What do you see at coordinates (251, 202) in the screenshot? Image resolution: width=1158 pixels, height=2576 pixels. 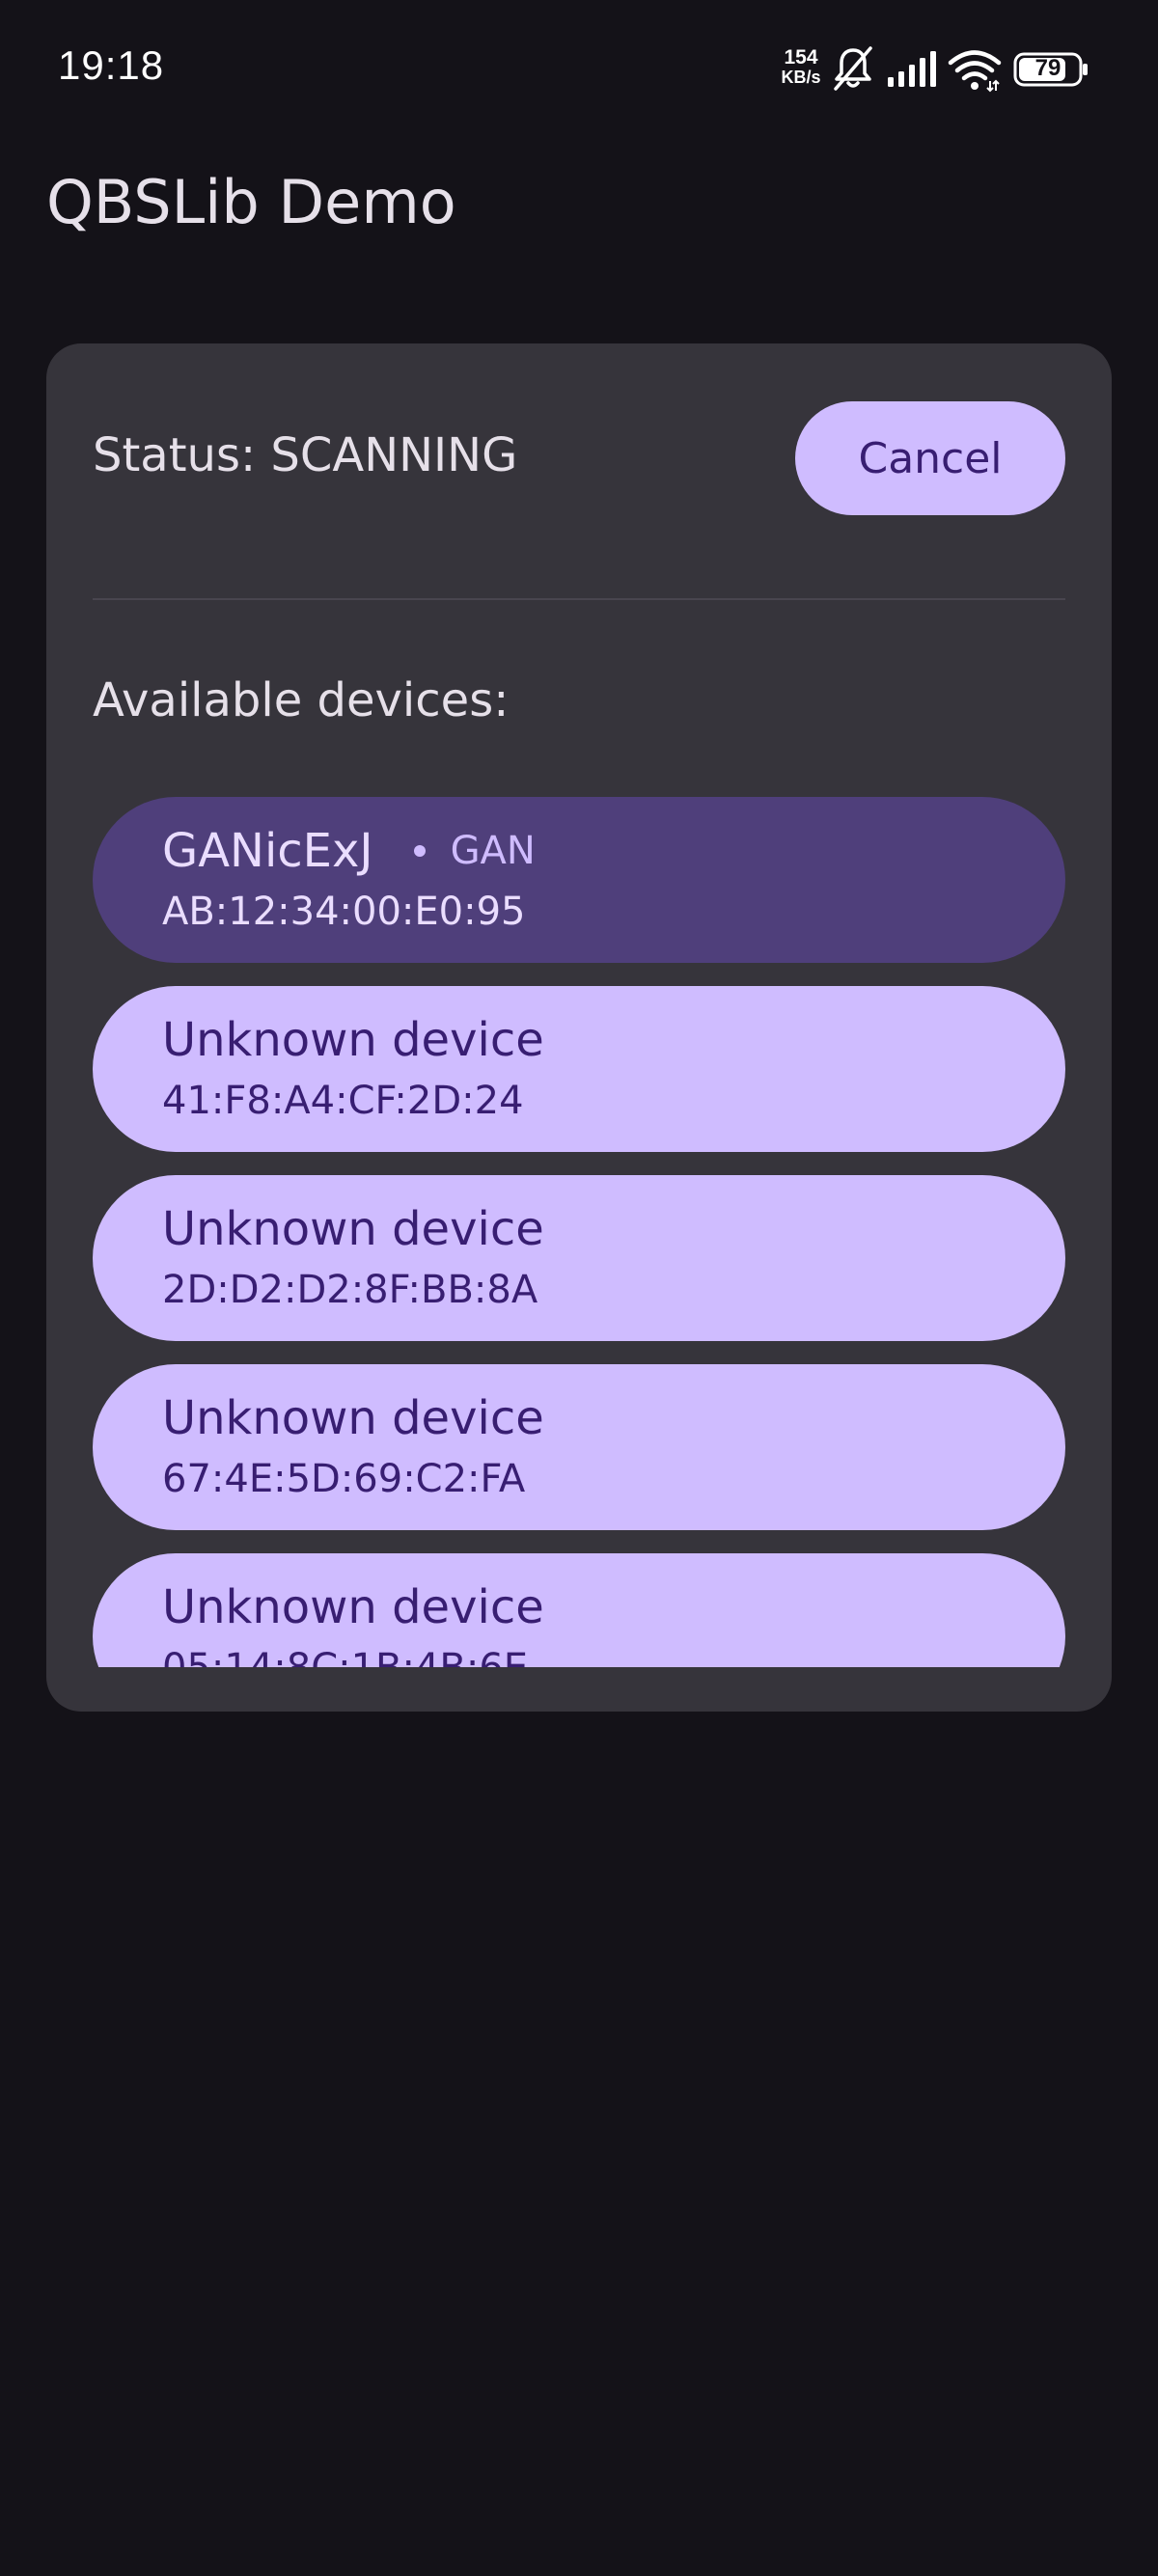 I see `app-title: QBSLib Demo` at bounding box center [251, 202].